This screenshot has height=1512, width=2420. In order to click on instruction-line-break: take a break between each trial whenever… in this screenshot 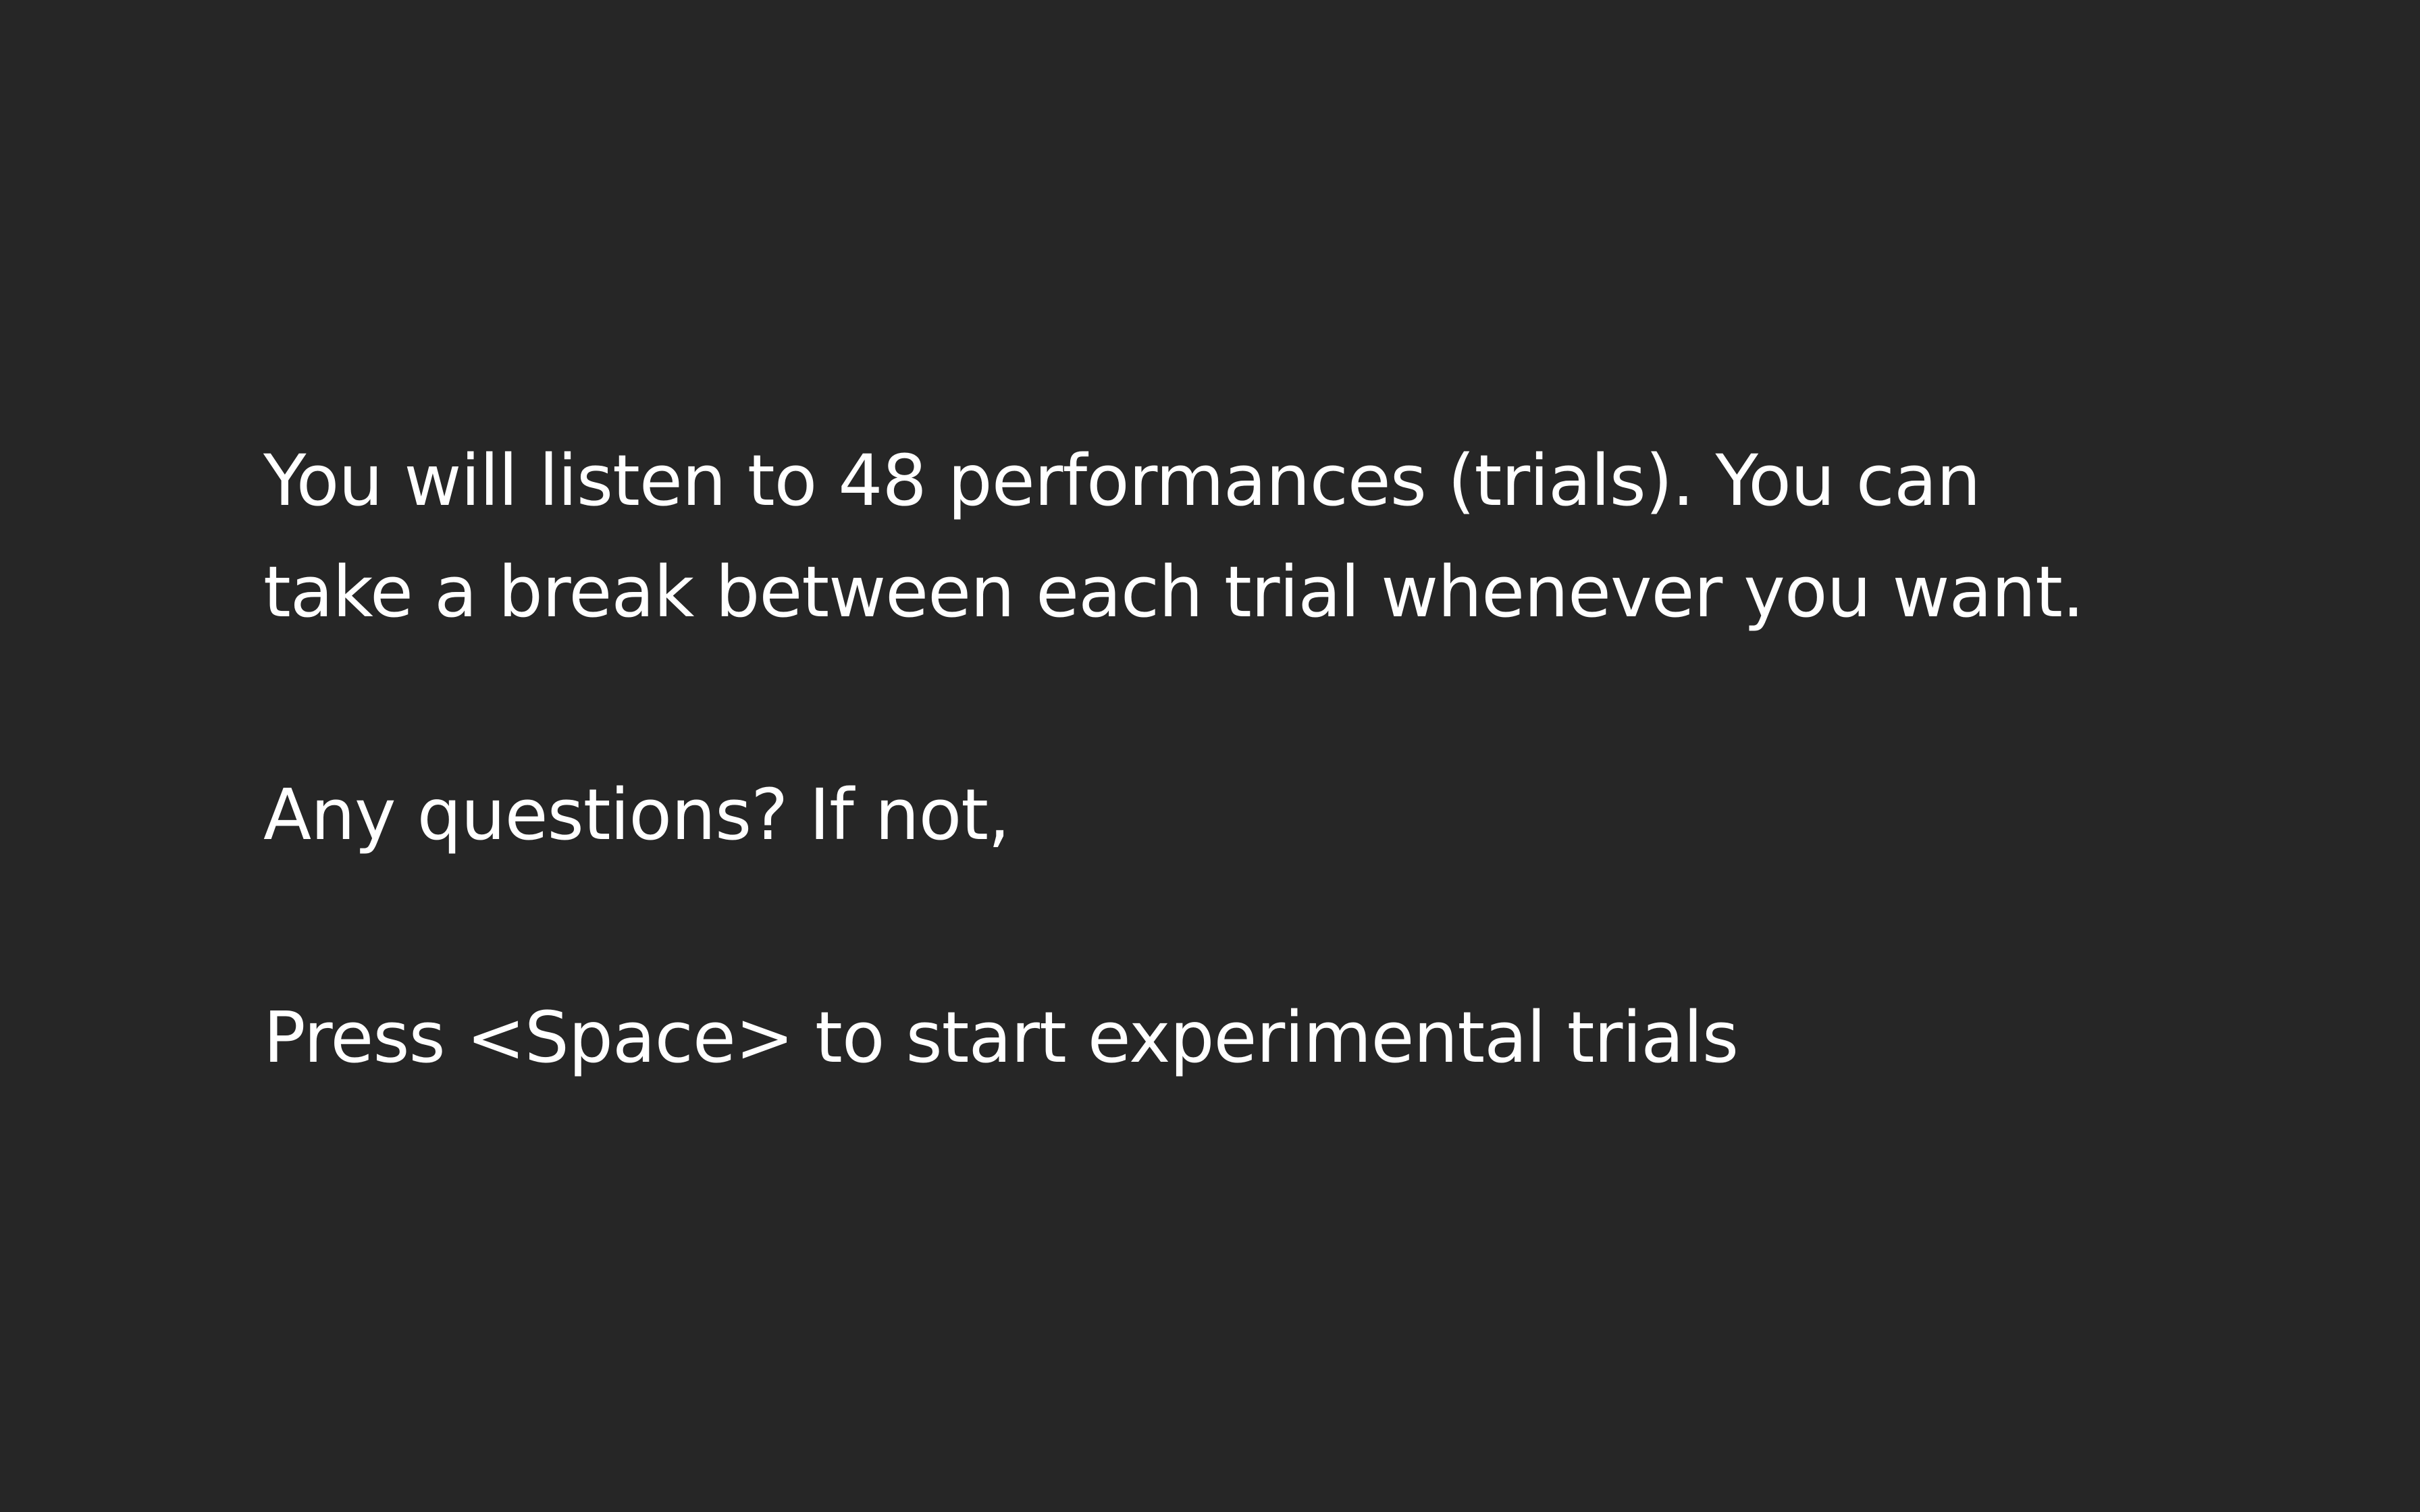, I will do `click(1173, 592)`.